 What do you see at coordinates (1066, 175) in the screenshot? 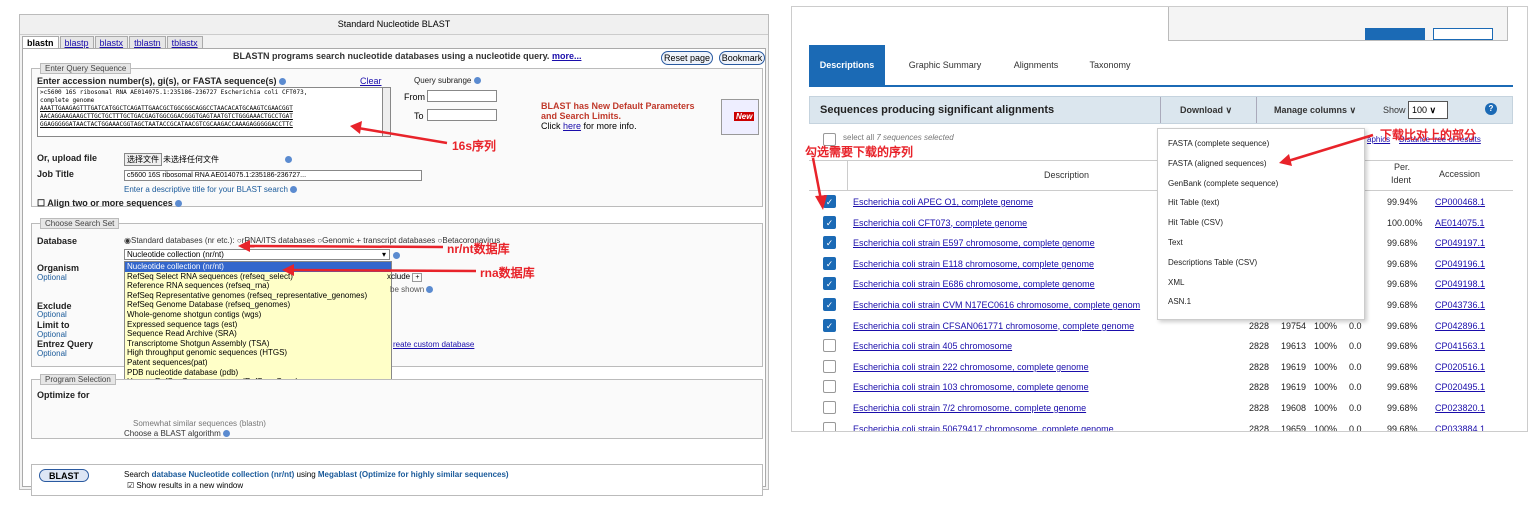
I see `col-description: Description` at bounding box center [1066, 175].